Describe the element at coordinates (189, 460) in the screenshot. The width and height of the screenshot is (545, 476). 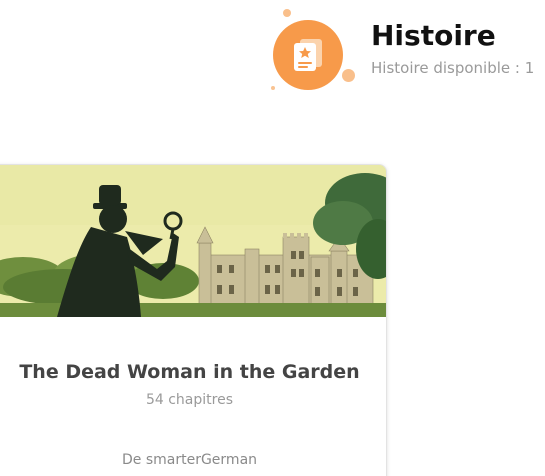
I see `story-author: De smarterGerman` at that location.